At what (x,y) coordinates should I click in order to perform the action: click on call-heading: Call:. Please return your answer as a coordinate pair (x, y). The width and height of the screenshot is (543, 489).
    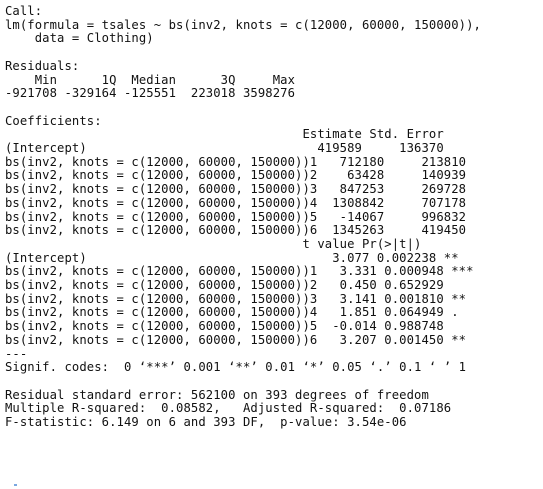
    Looking at the image, I should click on (24, 11).